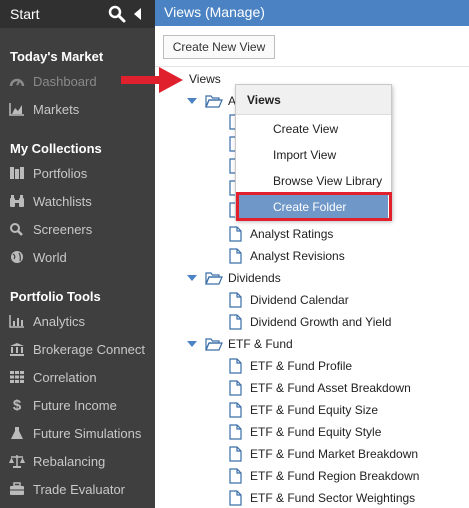 The image size is (469, 508). I want to click on tree-doc-label: ETF & Fund Equity Style, so click(316, 432).